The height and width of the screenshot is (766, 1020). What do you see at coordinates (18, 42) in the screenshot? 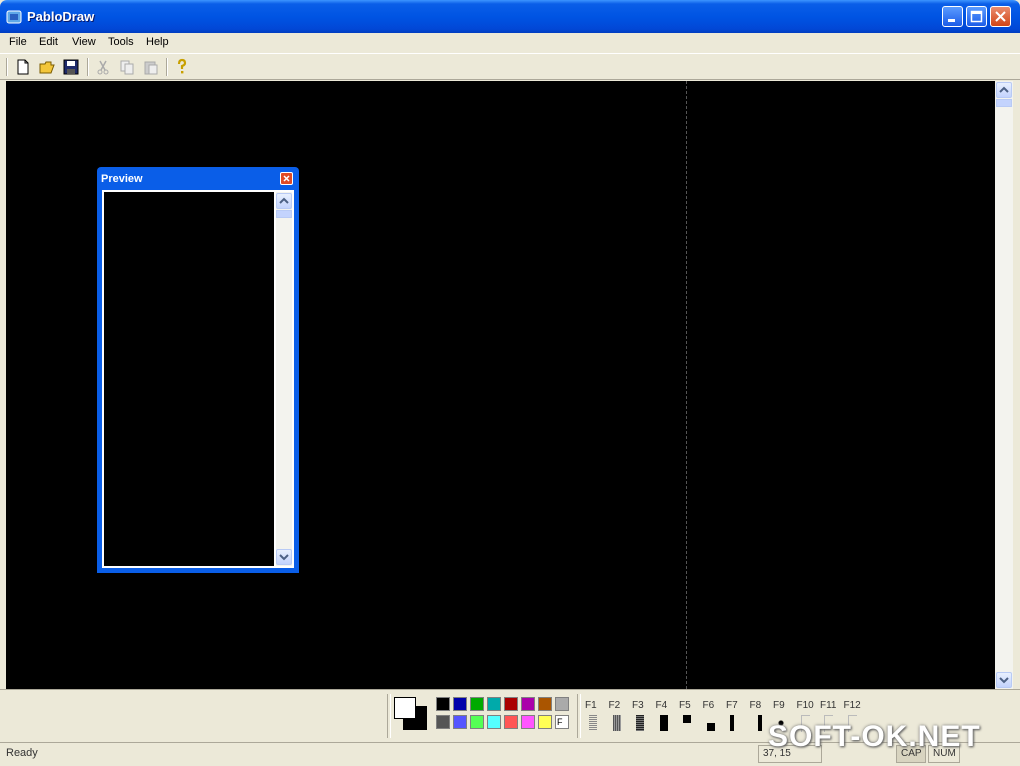
I see `menu-file: File` at bounding box center [18, 42].